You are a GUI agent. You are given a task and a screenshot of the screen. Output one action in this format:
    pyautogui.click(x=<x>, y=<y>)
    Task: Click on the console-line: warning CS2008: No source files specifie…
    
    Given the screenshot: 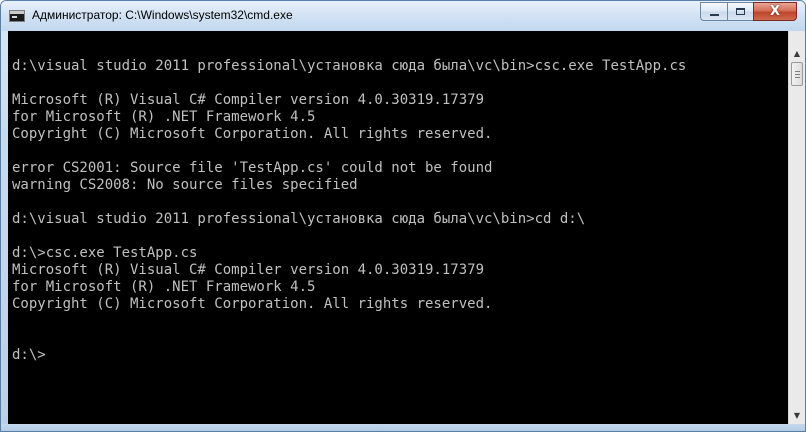 What is the action you would take?
    pyautogui.click(x=185, y=185)
    